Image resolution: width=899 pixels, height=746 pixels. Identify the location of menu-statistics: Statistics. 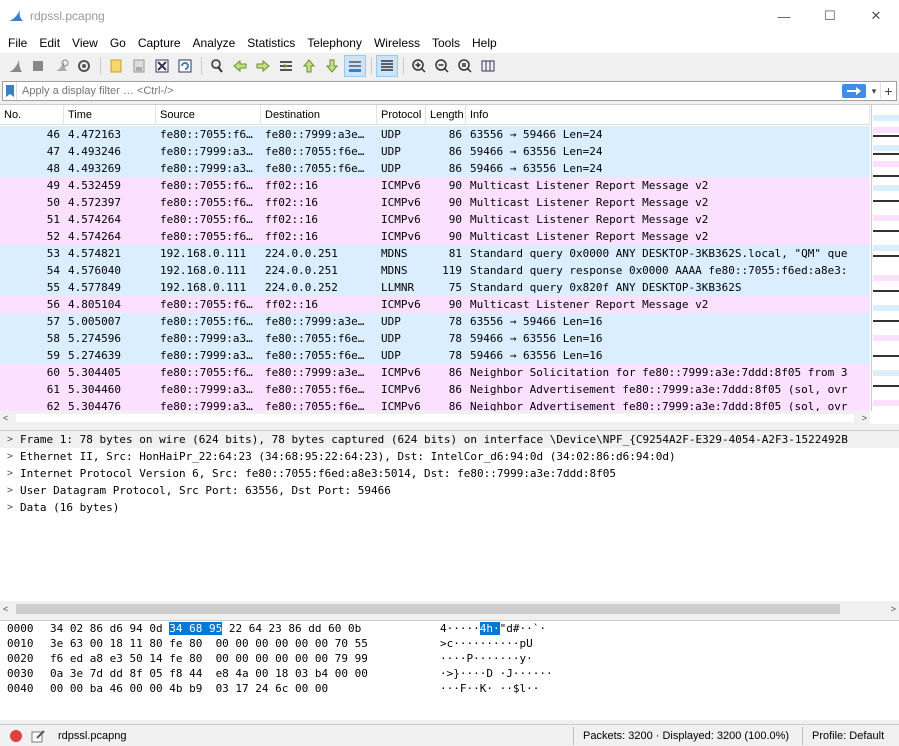
(271, 43).